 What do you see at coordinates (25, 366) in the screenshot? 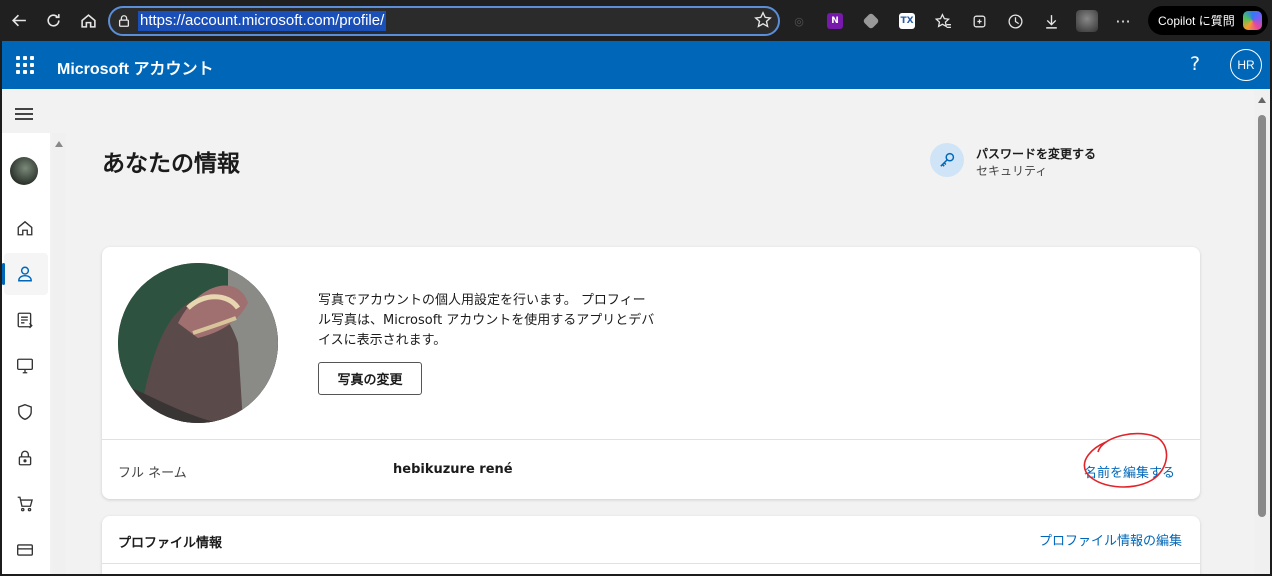
I see `devices-icon` at bounding box center [25, 366].